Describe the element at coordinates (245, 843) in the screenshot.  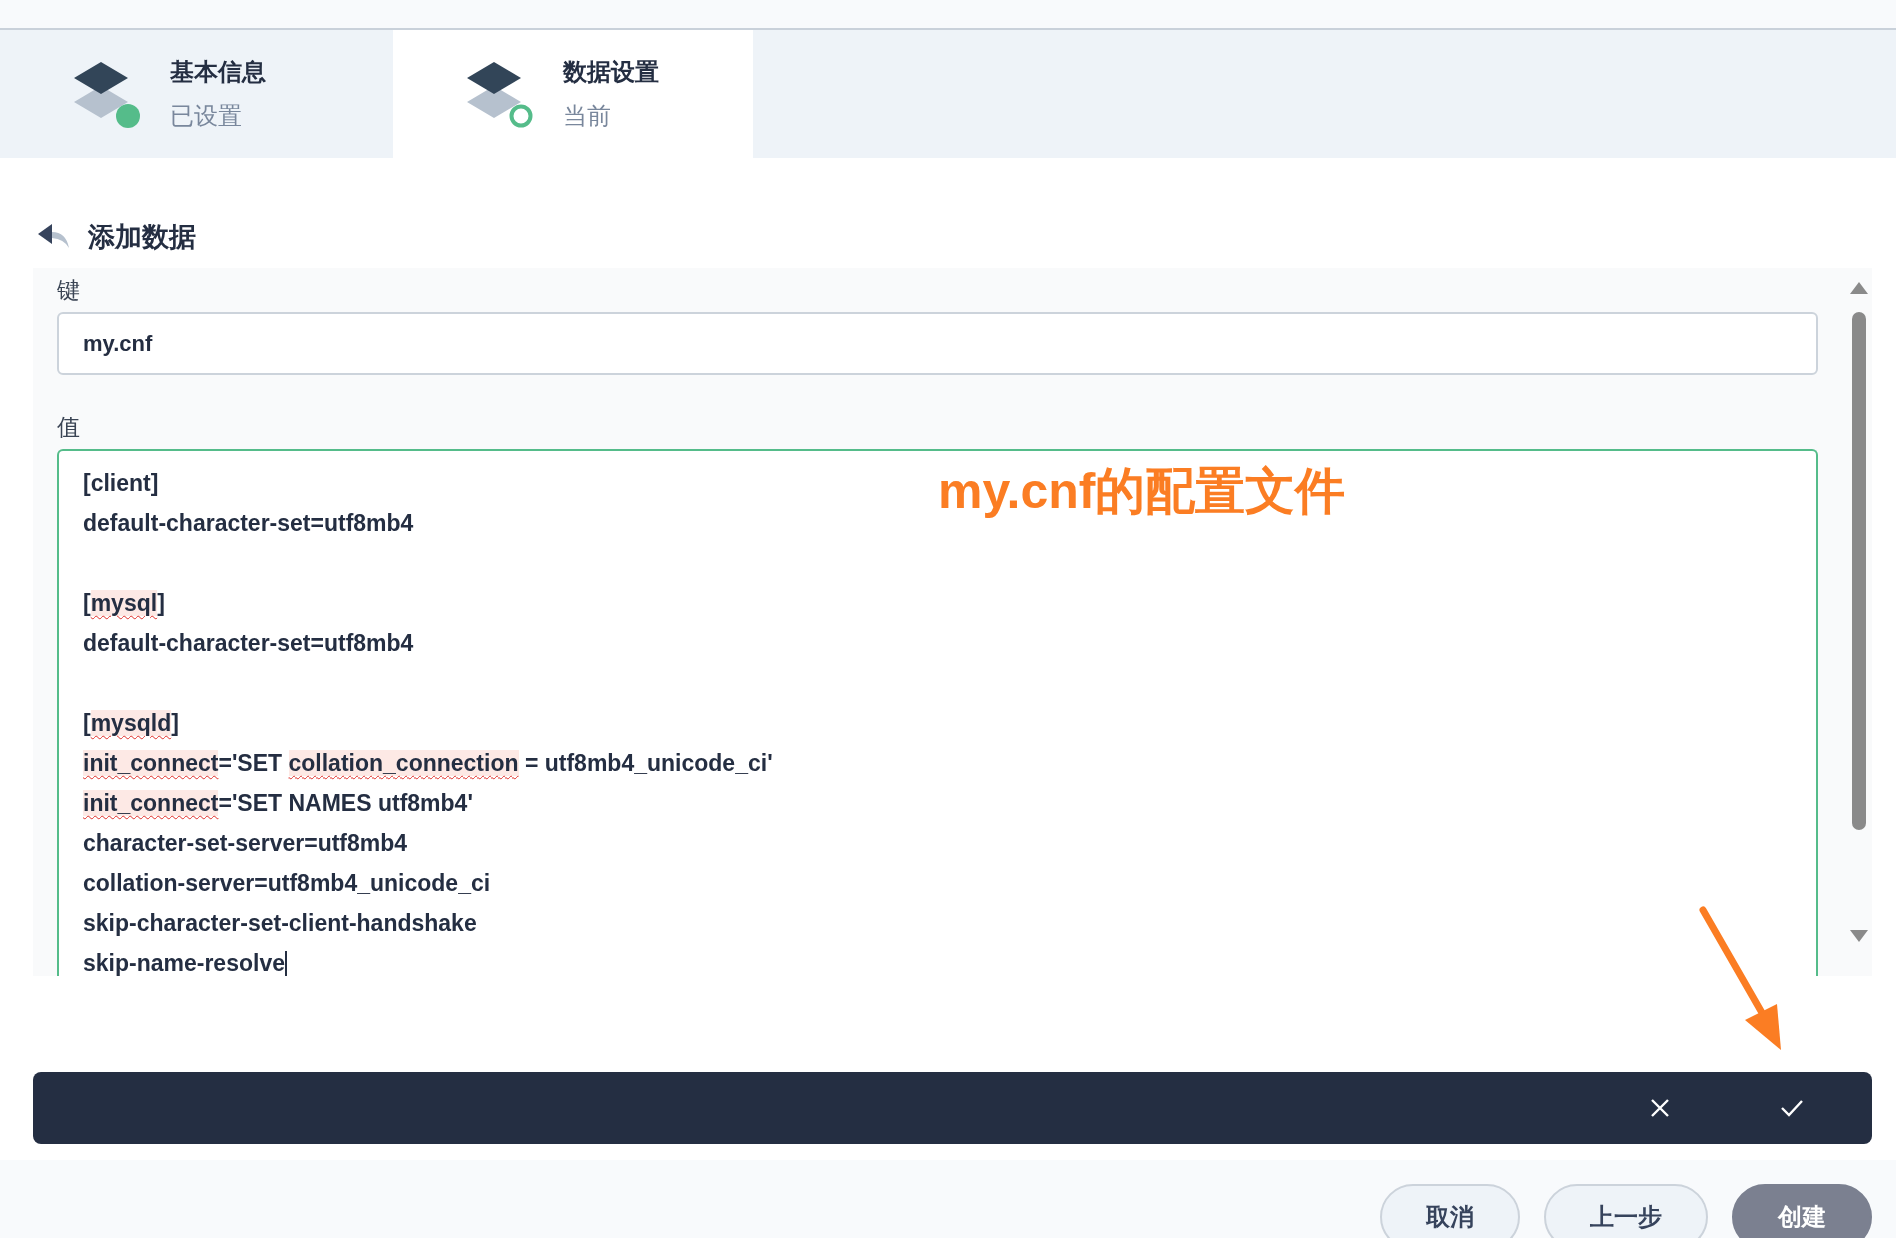
I see `code-line: character-set-server=utf8mb4` at that location.